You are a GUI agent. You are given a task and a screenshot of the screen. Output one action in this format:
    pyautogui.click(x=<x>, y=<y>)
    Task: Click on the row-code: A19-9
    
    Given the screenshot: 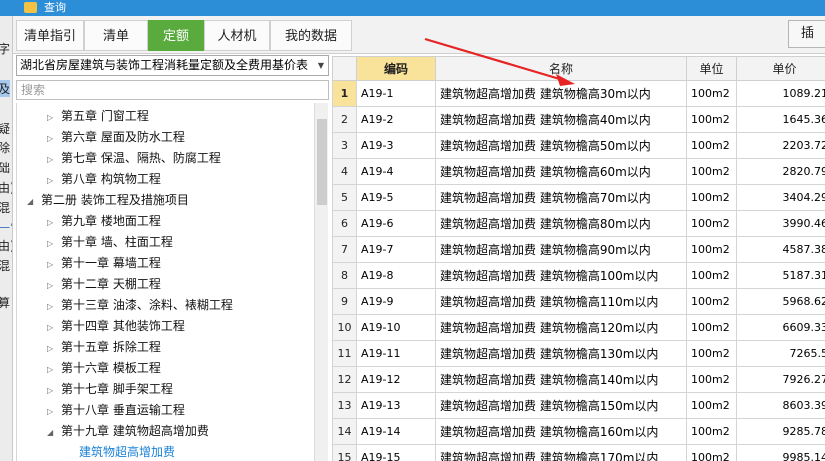 What is the action you would take?
    pyautogui.click(x=396, y=301)
    